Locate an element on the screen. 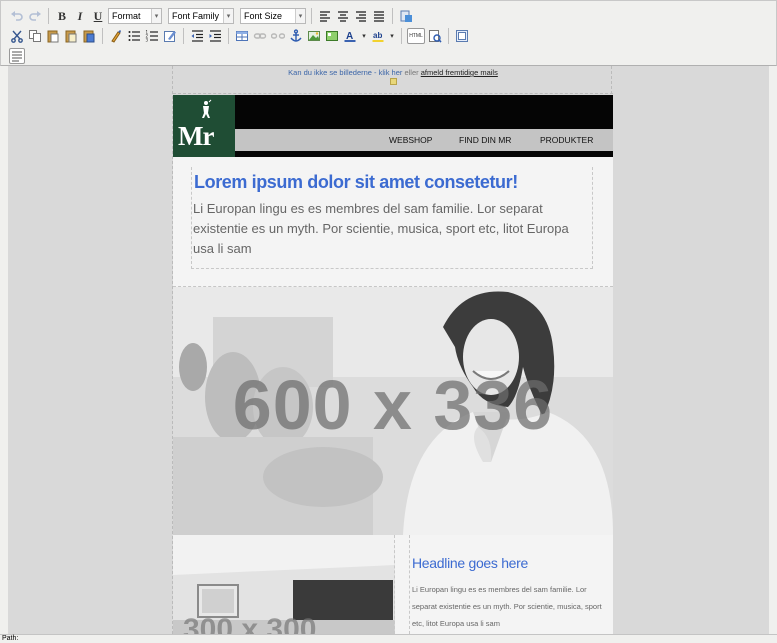 This screenshot has width=777, height=643. table-icon is located at coordinates (242, 36).